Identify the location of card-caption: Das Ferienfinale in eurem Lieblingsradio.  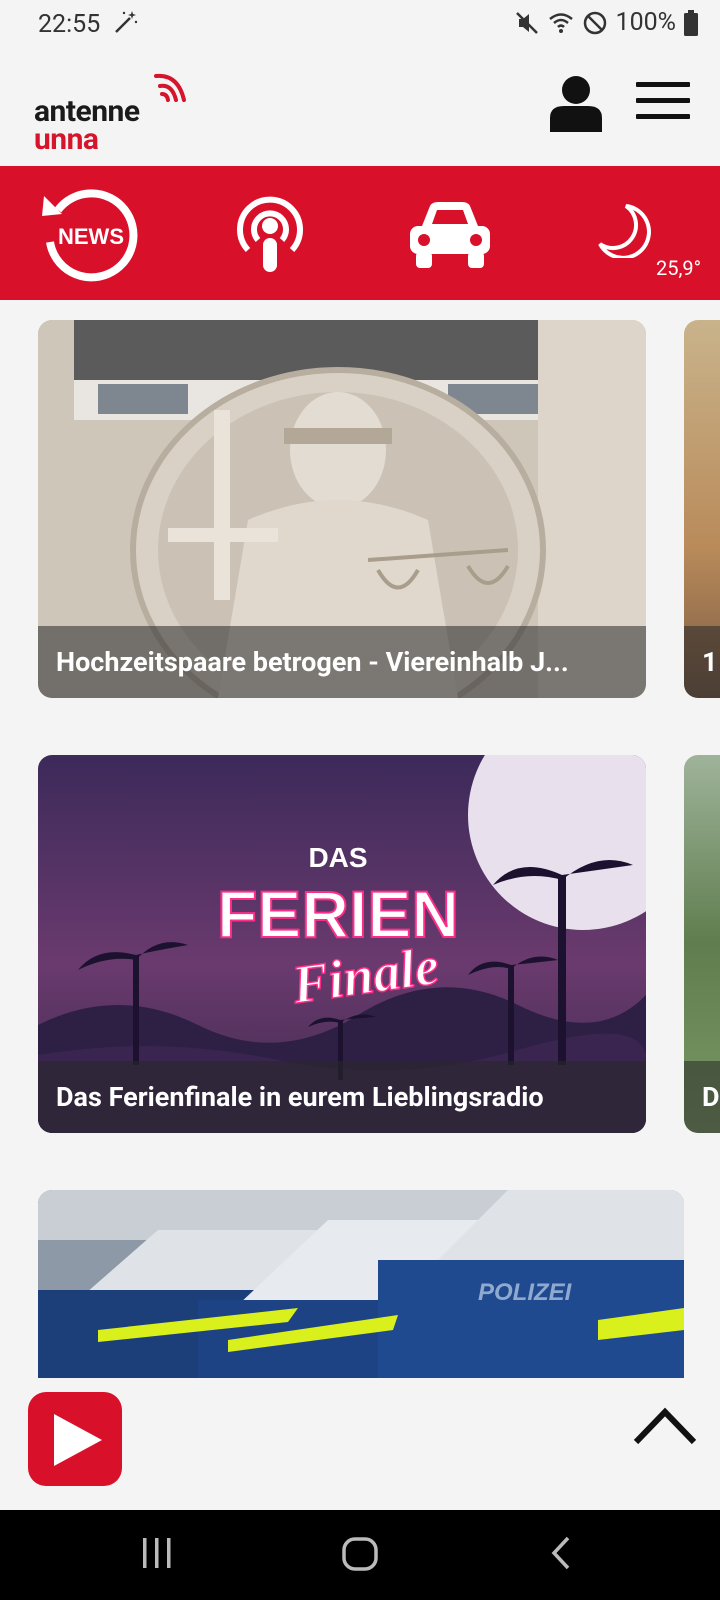
(300, 1097).